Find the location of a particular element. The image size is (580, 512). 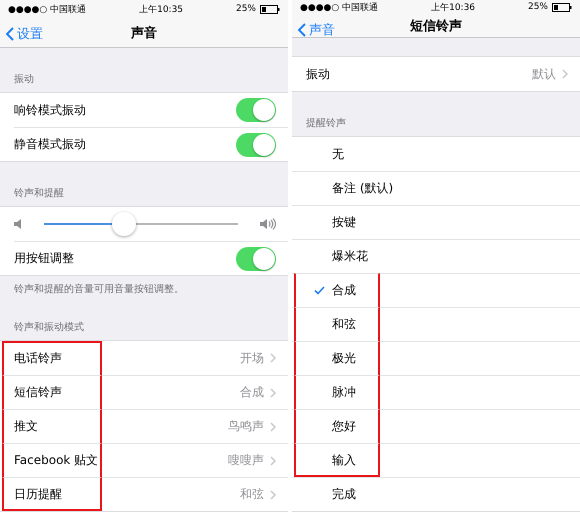

row-label: 振动 is located at coordinates (318, 74).